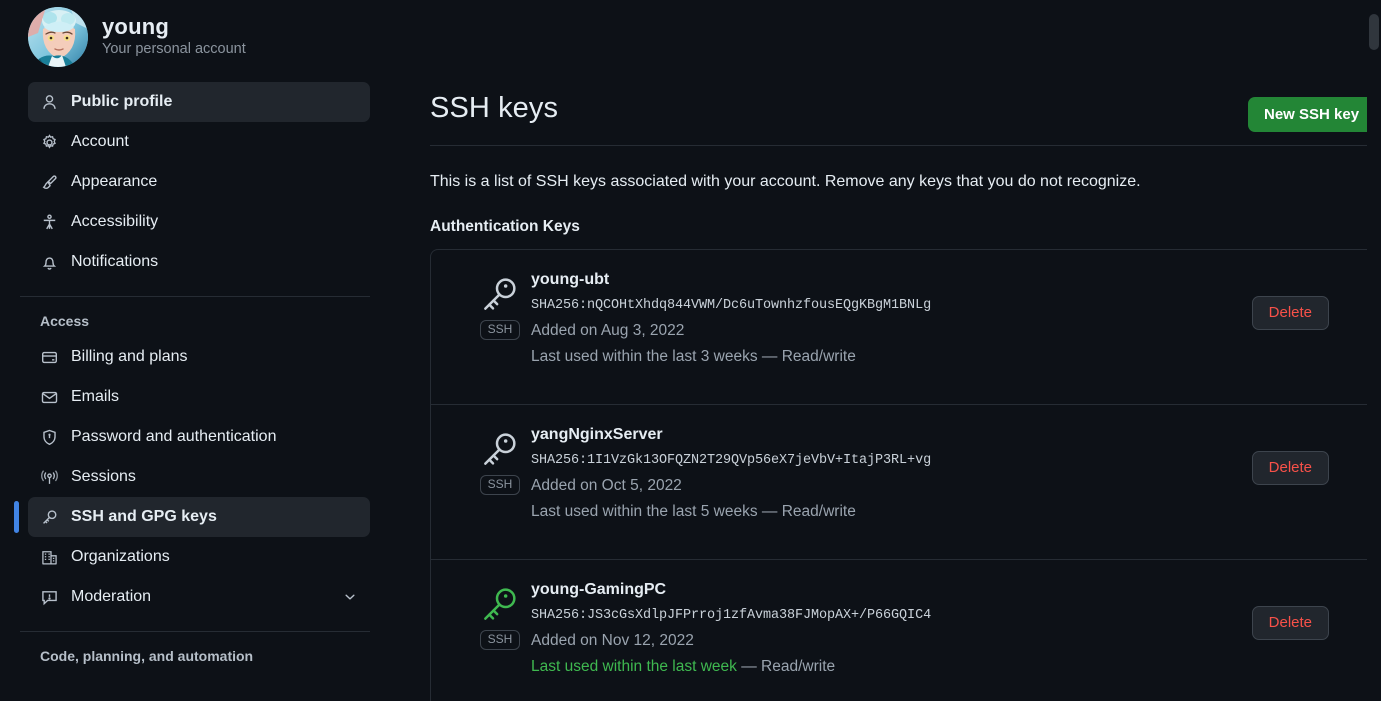 The height and width of the screenshot is (701, 1381). What do you see at coordinates (199, 597) in the screenshot?
I see `sidebar-item-moderation: Moderation` at bounding box center [199, 597].